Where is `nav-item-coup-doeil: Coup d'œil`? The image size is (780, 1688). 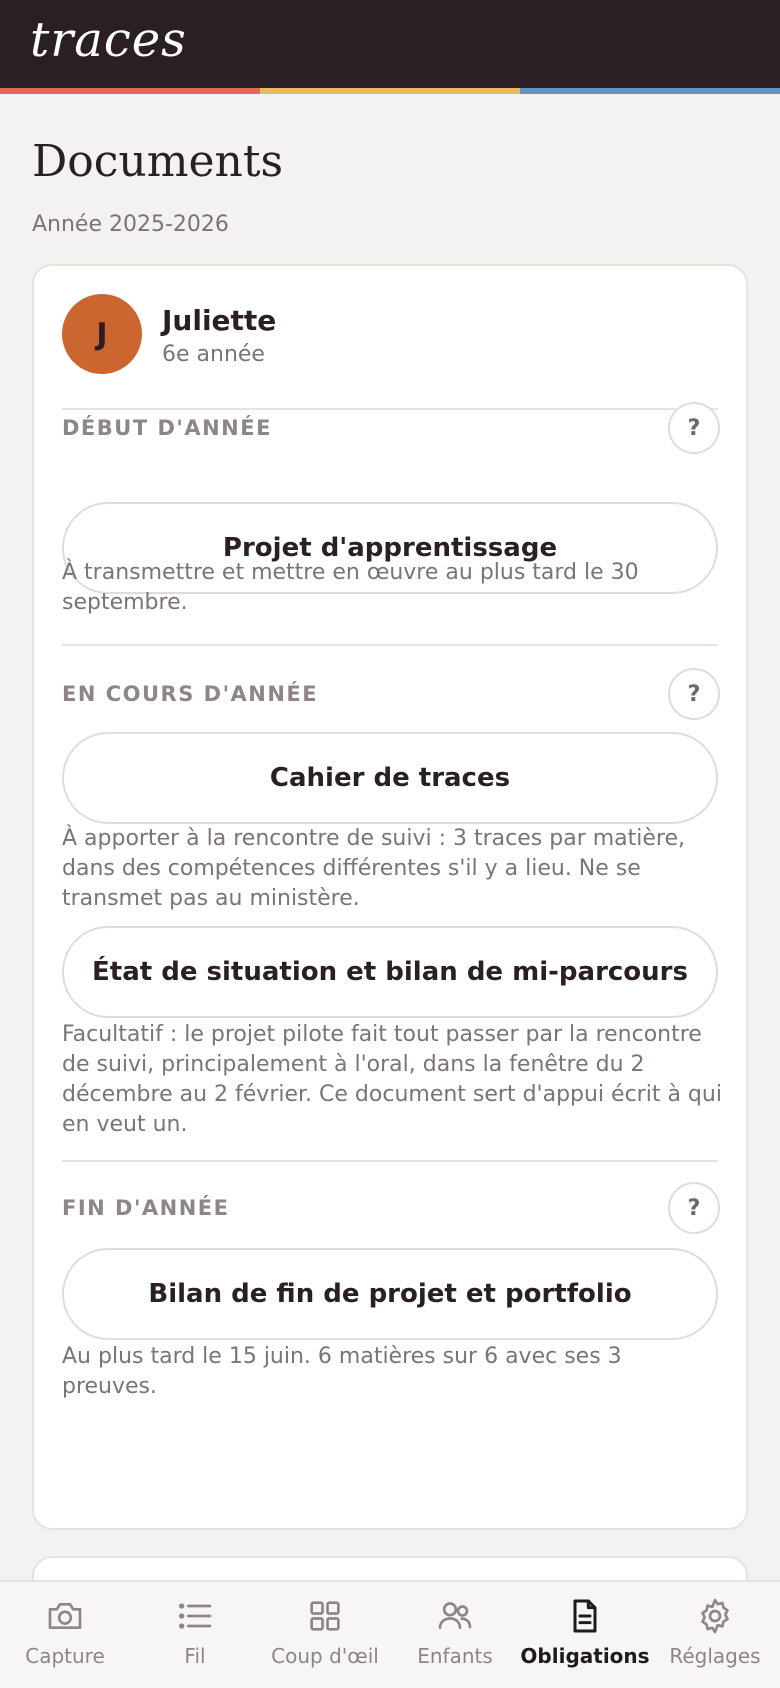
nav-item-coup-doeil: Coup d'œil is located at coordinates (325, 1635).